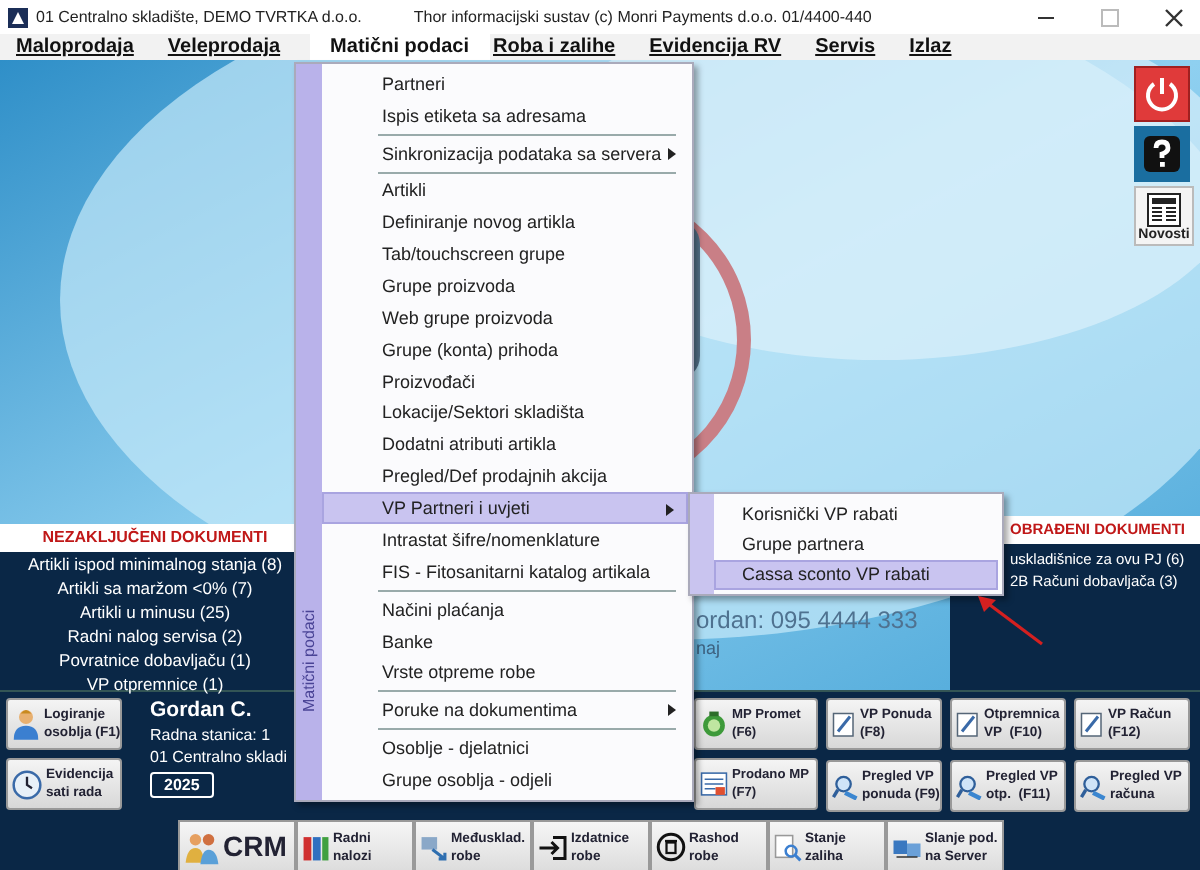  Describe the element at coordinates (714, 784) in the screenshot. I see `receipt-icon` at that location.